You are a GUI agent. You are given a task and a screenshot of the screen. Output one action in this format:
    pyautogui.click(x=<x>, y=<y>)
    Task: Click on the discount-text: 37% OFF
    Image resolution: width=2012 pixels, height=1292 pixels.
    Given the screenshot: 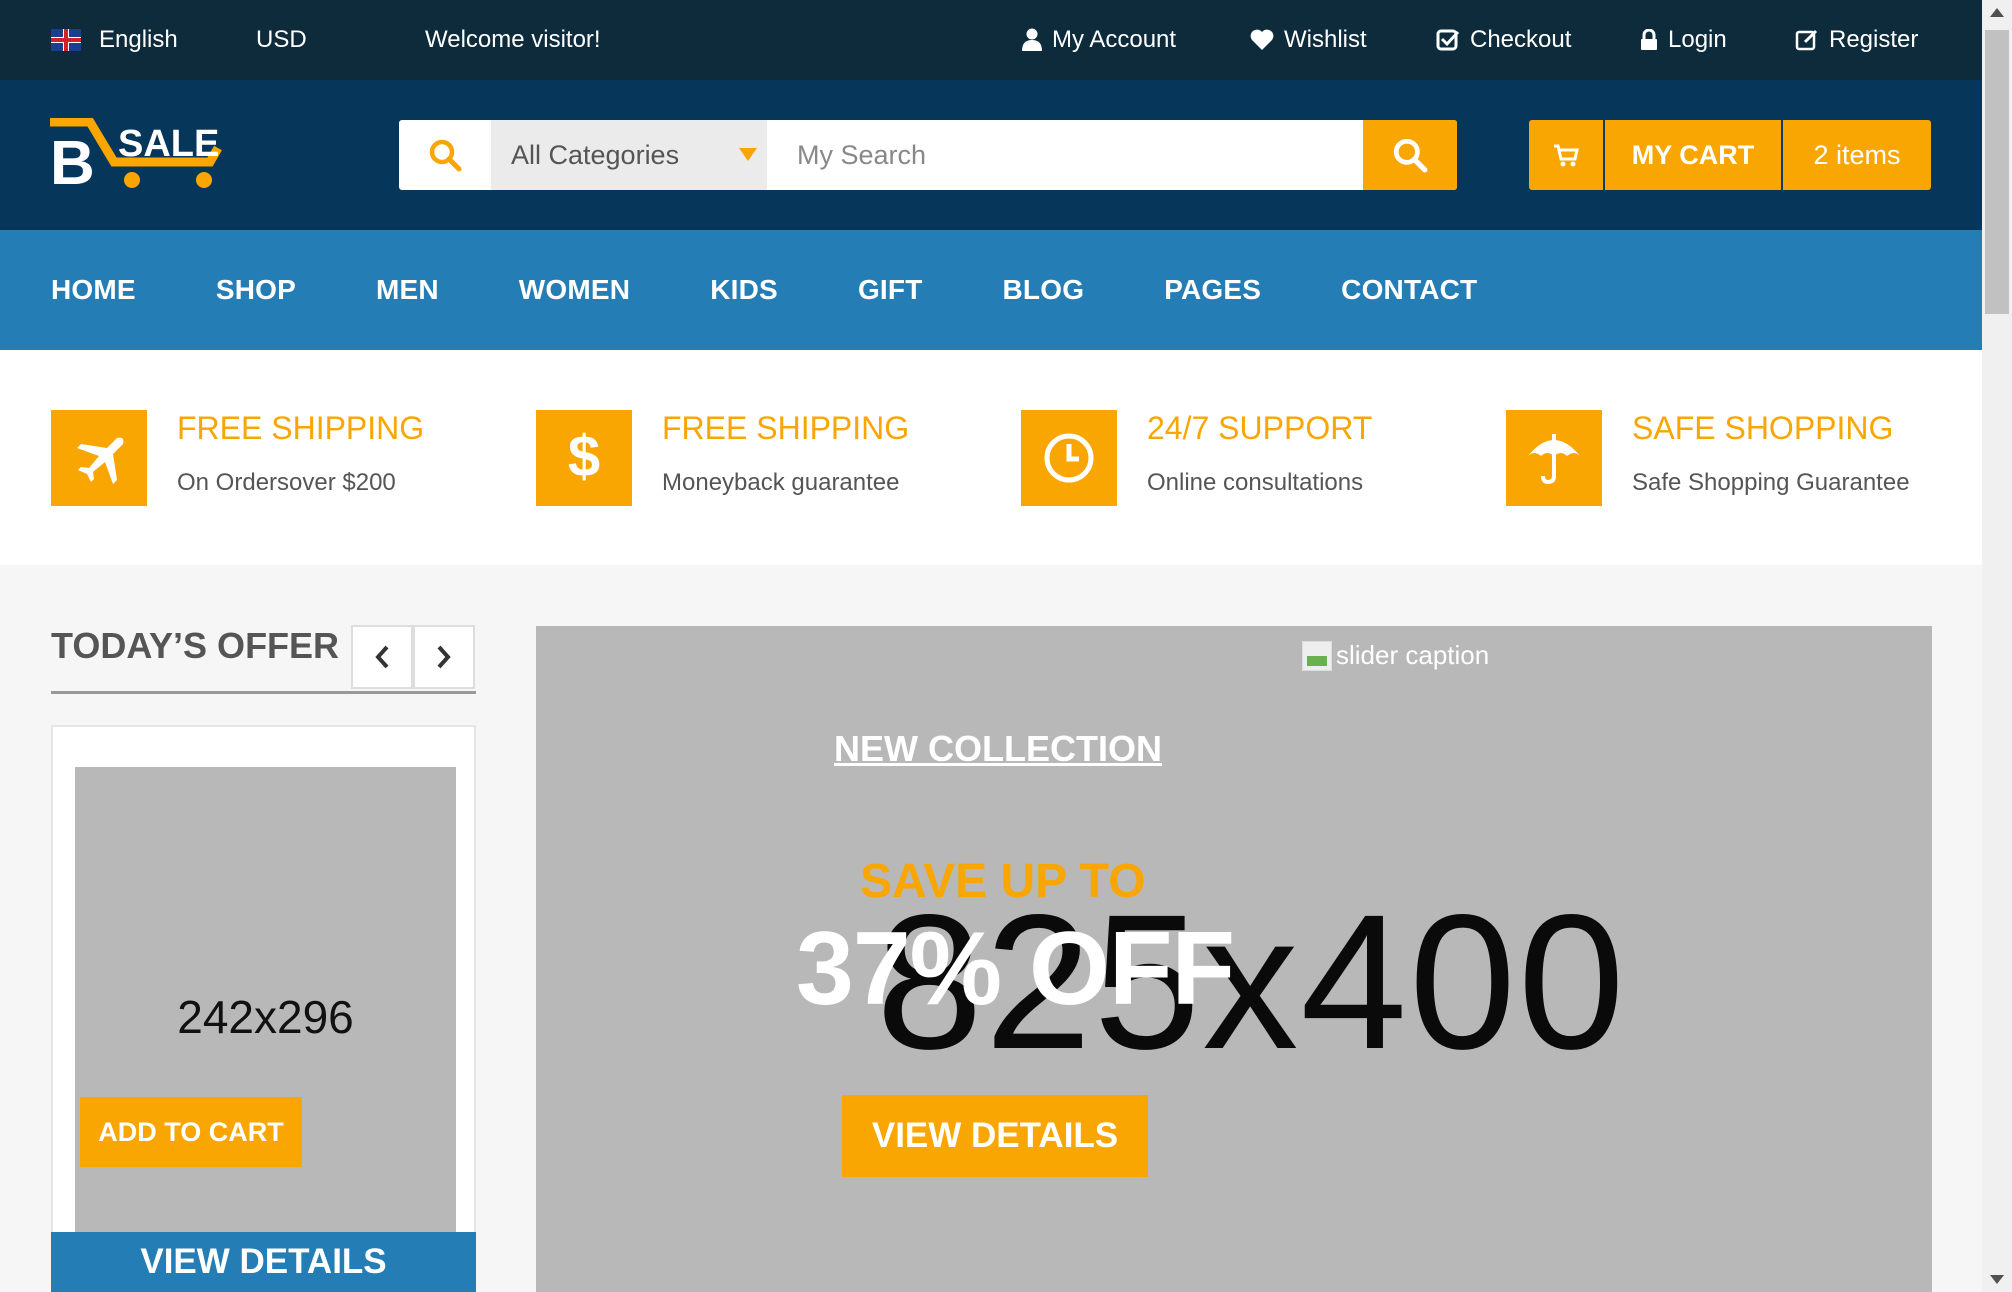 What is the action you would take?
    pyautogui.click(x=1015, y=969)
    